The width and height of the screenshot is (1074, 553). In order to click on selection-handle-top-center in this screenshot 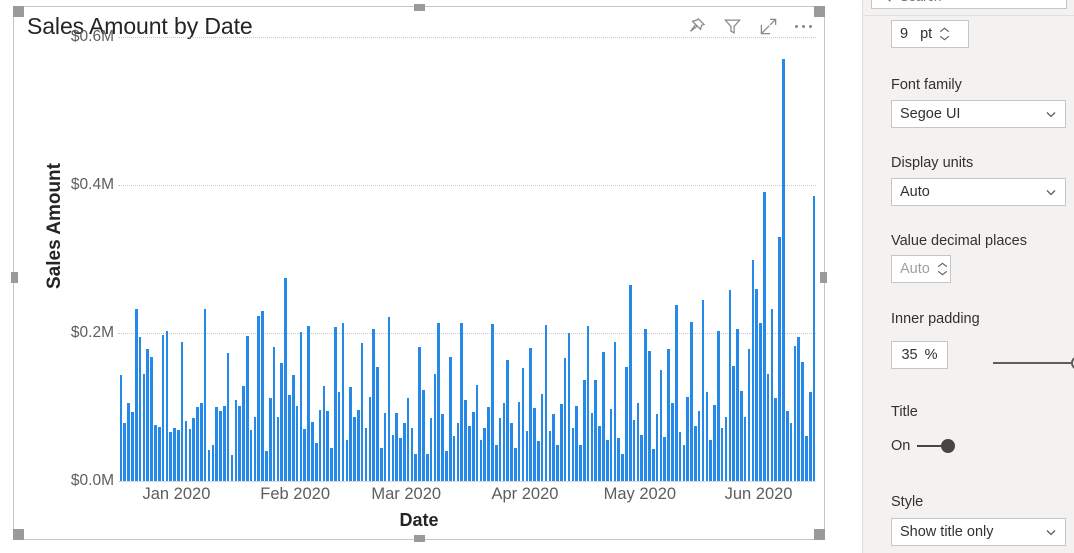, I will do `click(419, 7)`.